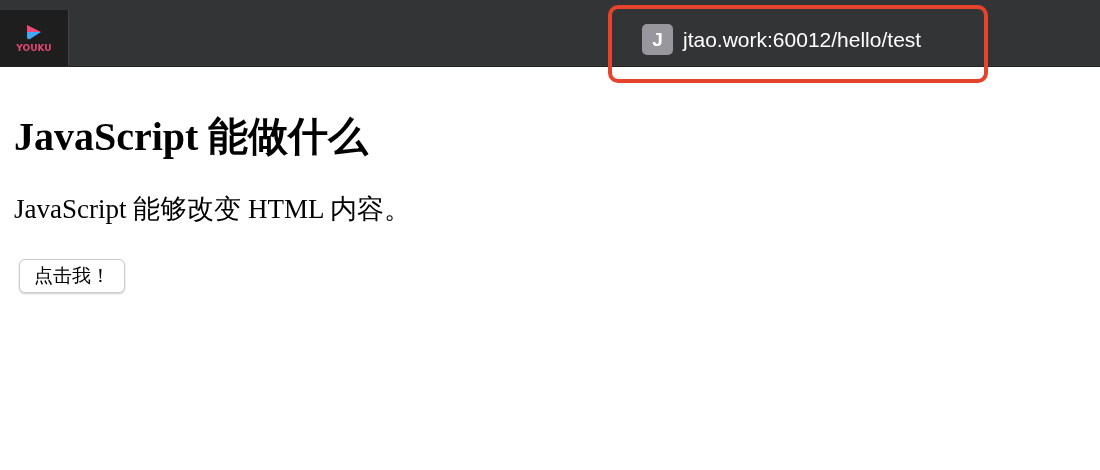 Image resolution: width=1100 pixels, height=470 pixels. I want to click on click-me-button: 点击我！, so click(72, 276).